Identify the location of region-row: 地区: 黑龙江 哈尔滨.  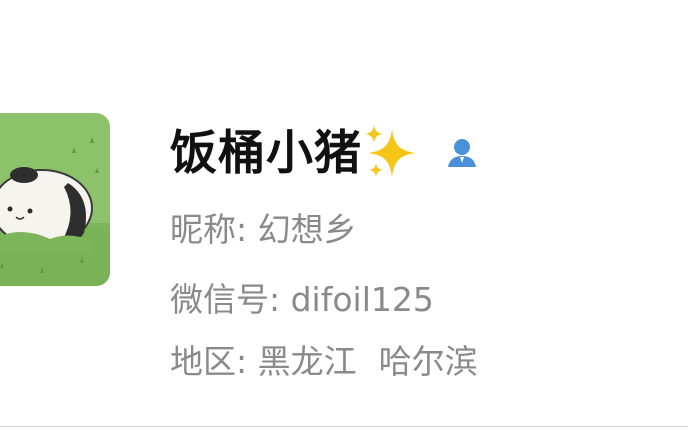
(324, 361).